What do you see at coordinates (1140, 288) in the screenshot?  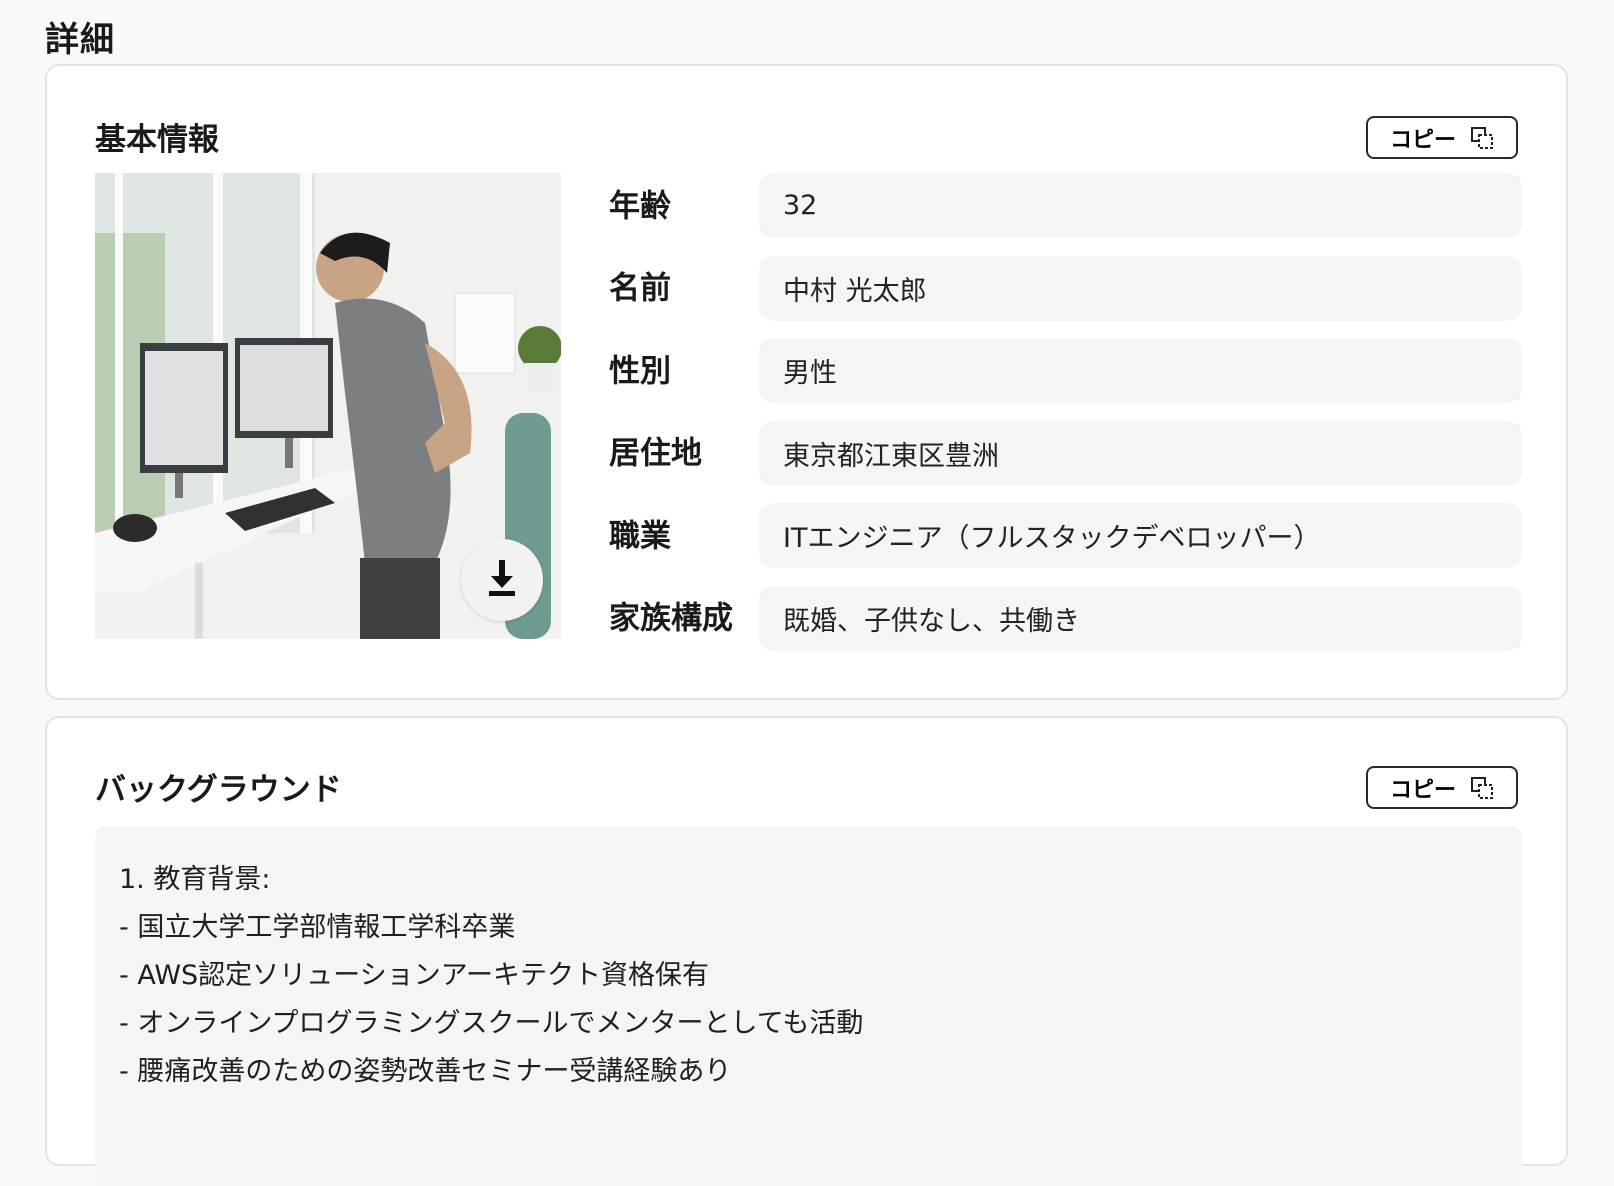 I see `field-value: 中村 光太郎` at bounding box center [1140, 288].